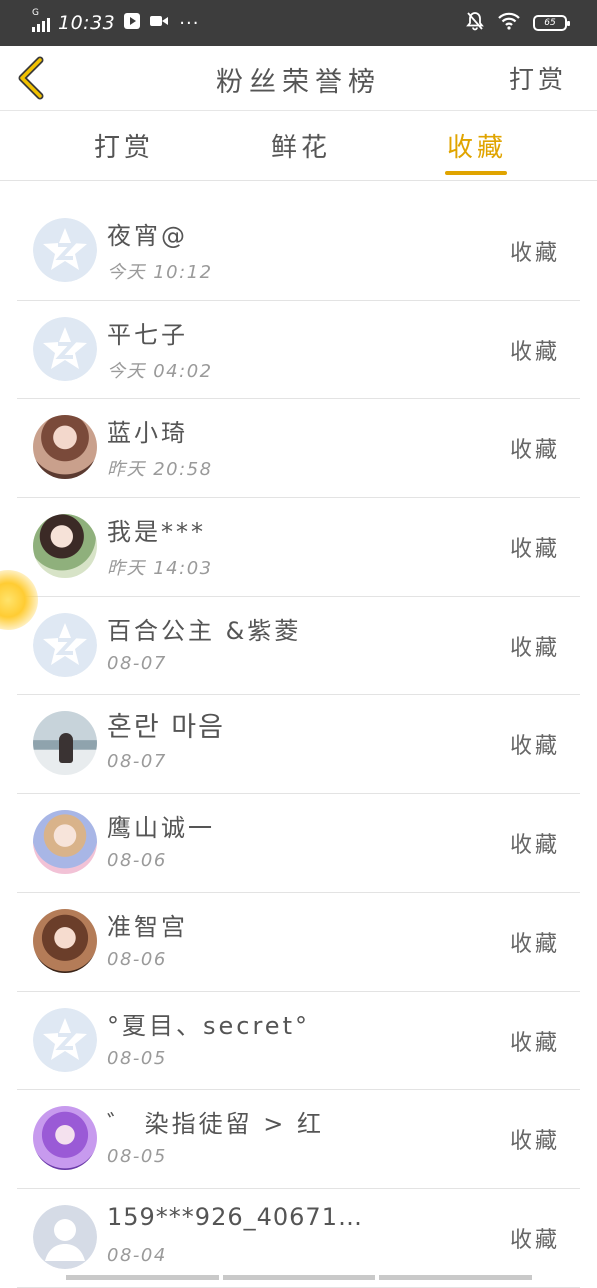 The image size is (597, 1288). What do you see at coordinates (298, 1238) in the screenshot?
I see `list-item: 159***926_40671… 08-04 收藏` at bounding box center [298, 1238].